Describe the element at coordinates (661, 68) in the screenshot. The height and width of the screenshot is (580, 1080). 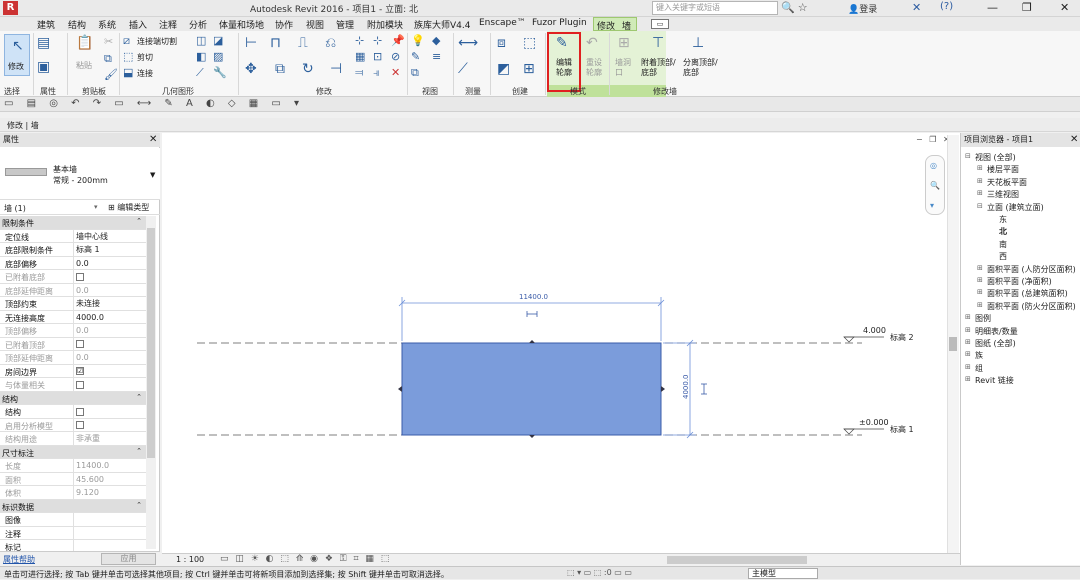
I see `attach-label: 附着顶部/底部` at that location.